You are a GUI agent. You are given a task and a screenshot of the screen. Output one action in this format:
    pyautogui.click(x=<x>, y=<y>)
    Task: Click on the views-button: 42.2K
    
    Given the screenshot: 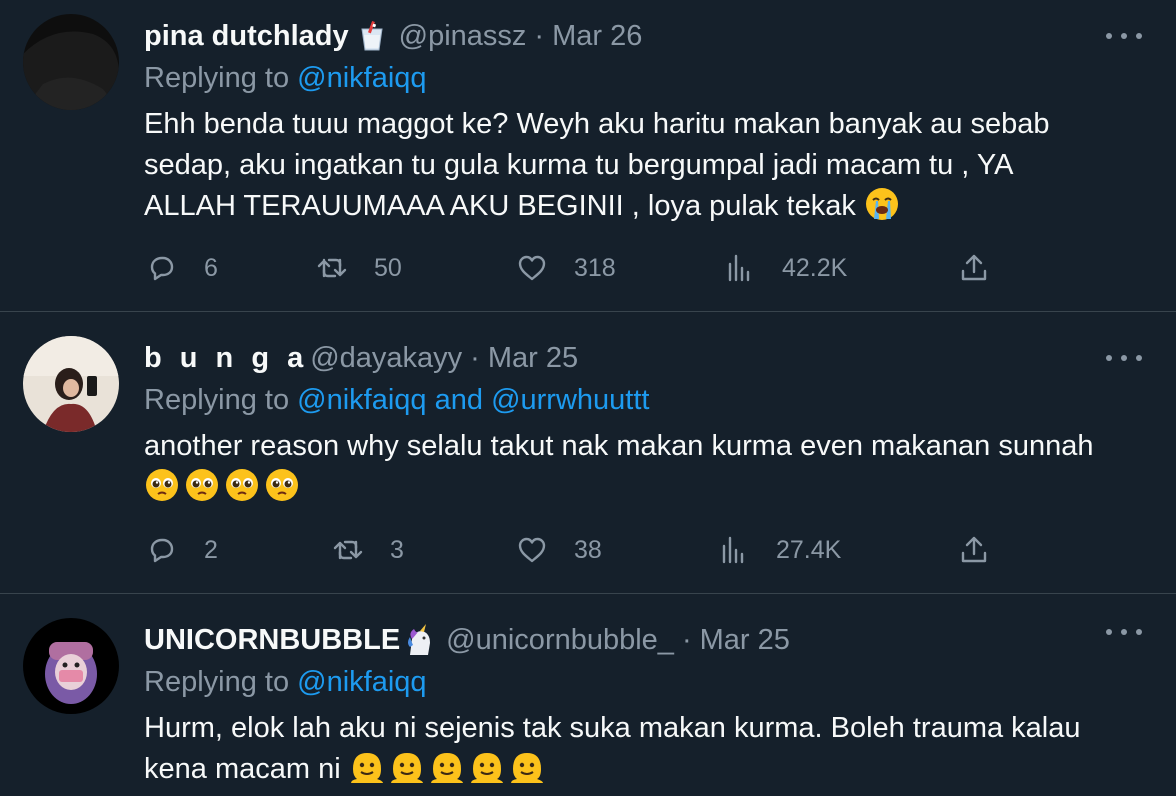 What is the action you would take?
    pyautogui.click(x=785, y=268)
    